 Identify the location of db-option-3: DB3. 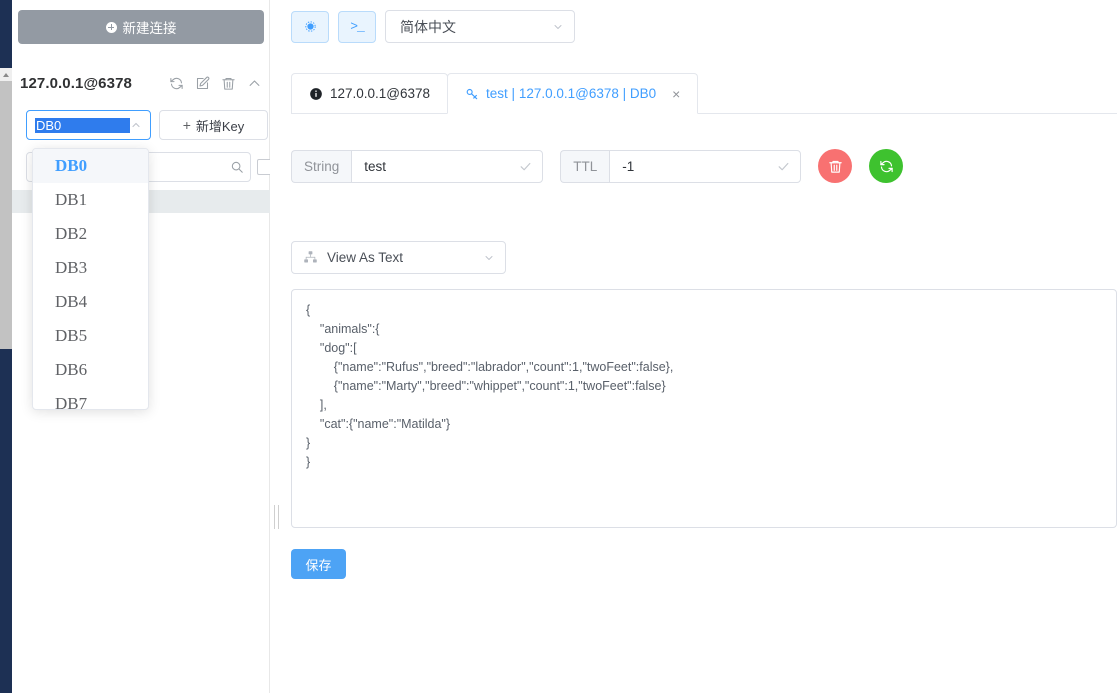
(90, 268).